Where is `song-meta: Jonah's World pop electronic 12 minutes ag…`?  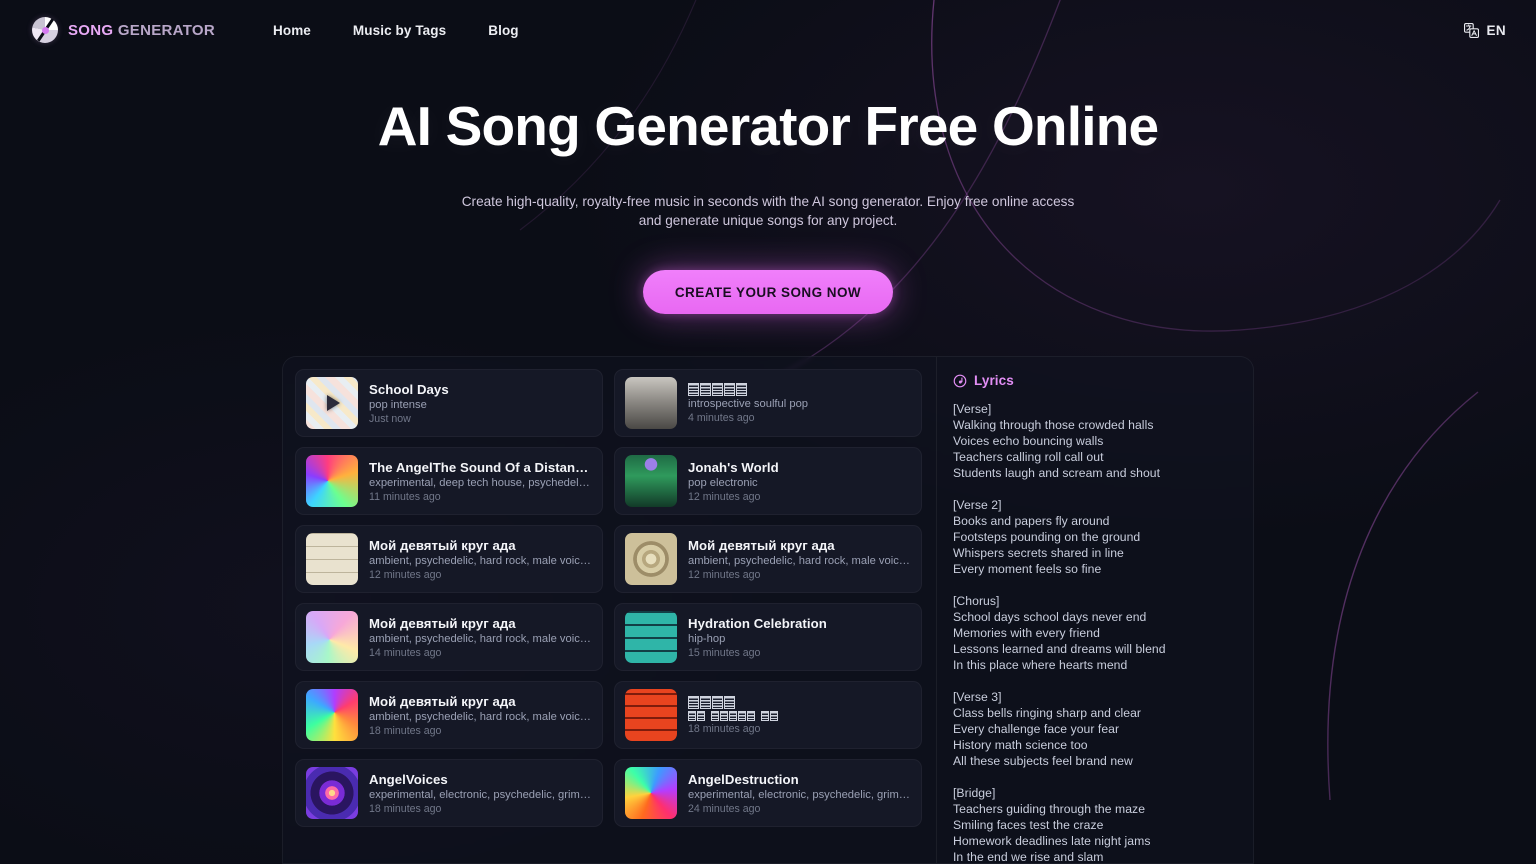 song-meta: Jonah's World pop electronic 12 minutes ag… is located at coordinates (799, 481).